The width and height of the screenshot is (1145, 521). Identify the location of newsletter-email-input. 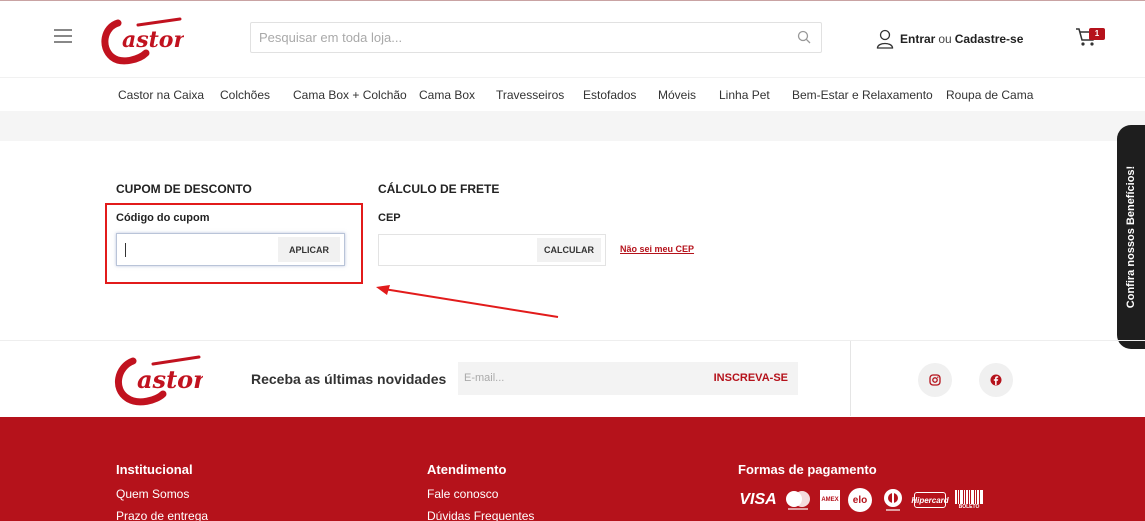
(574, 378).